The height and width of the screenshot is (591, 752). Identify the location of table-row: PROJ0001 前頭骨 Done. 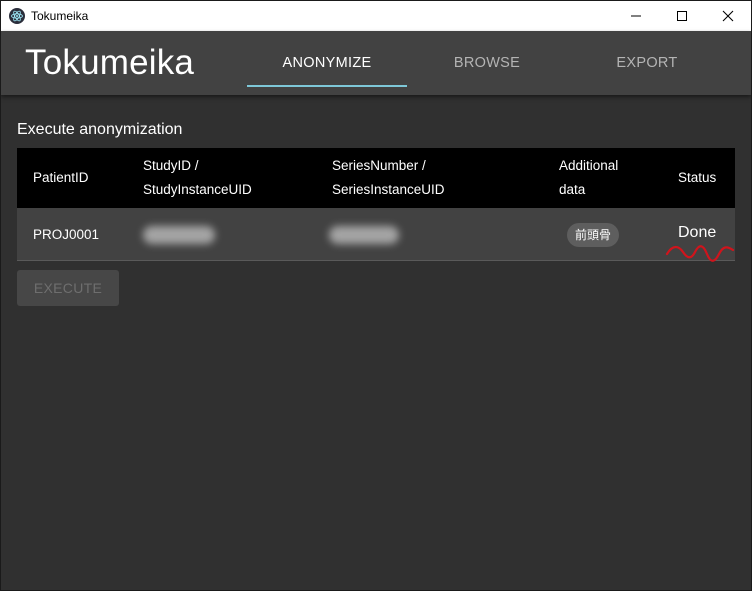
(376, 235).